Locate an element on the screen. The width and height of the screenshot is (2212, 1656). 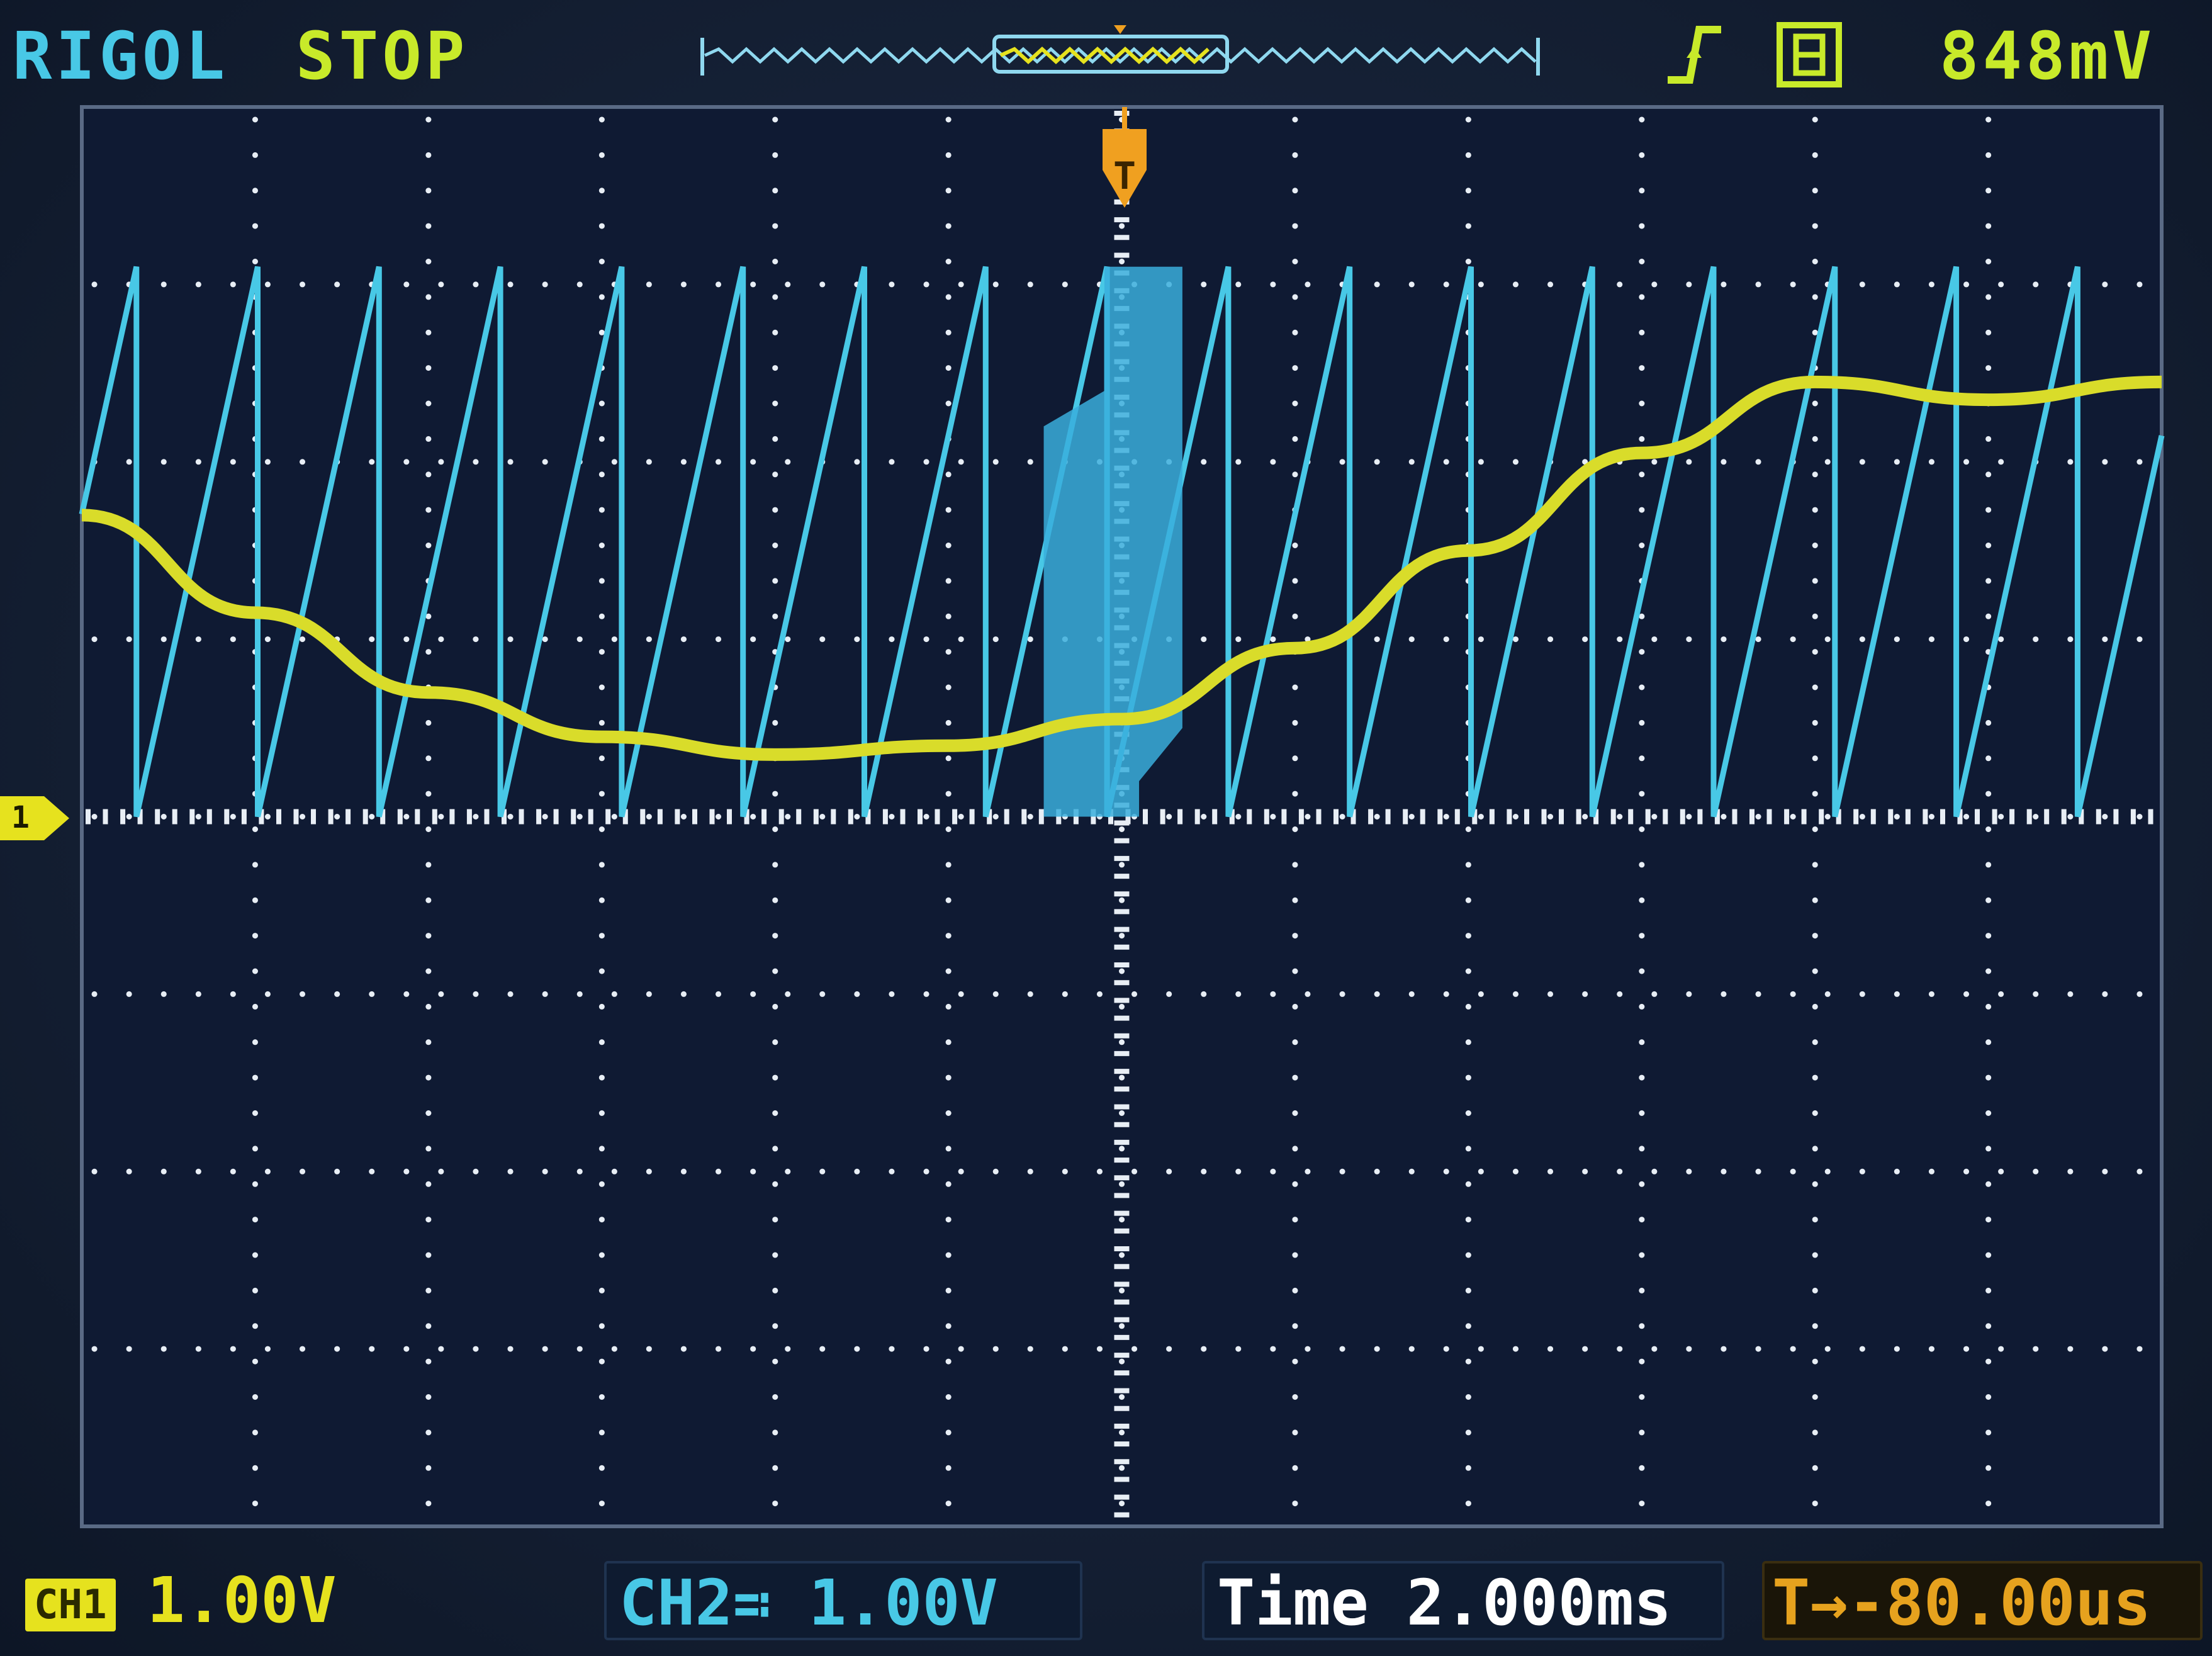
timebase-box: Time 2.000ms is located at coordinates (1463, 1600).